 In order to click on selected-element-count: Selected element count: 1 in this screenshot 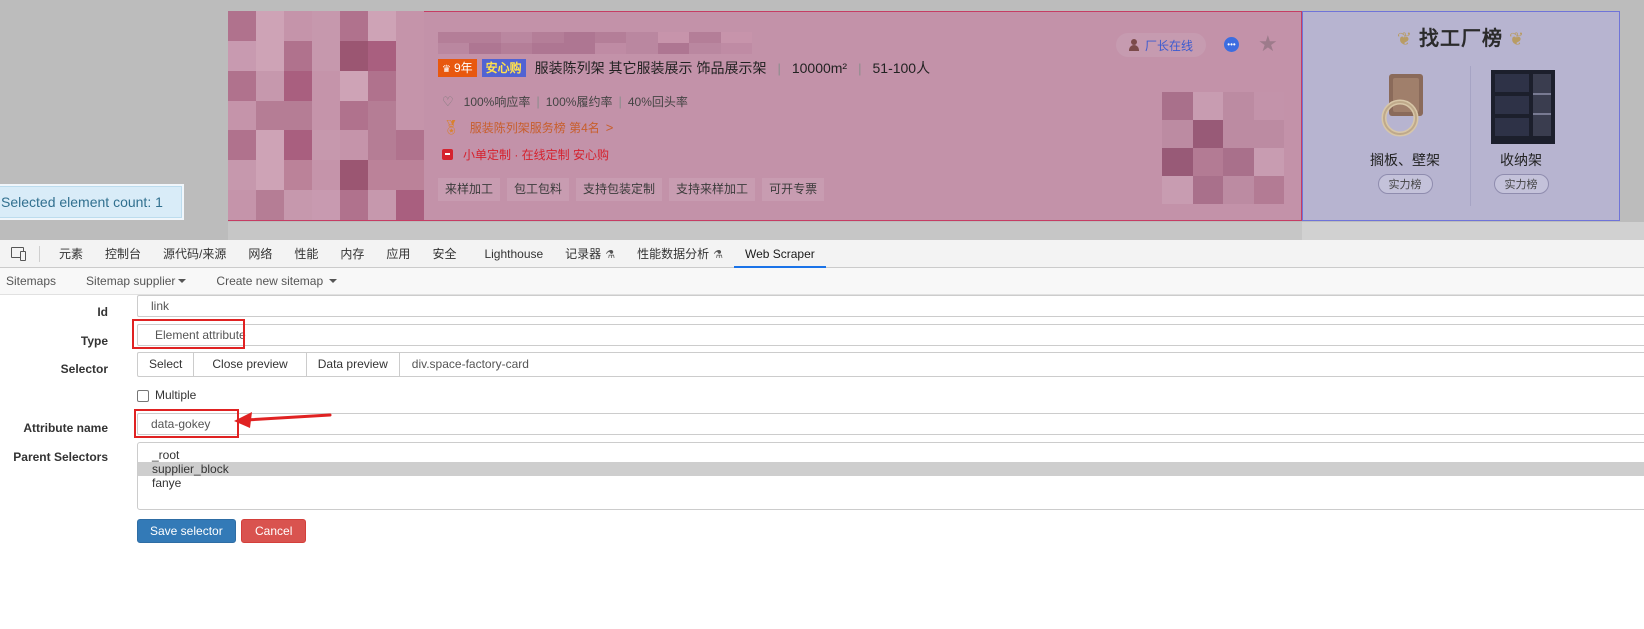, I will do `click(92, 202)`.